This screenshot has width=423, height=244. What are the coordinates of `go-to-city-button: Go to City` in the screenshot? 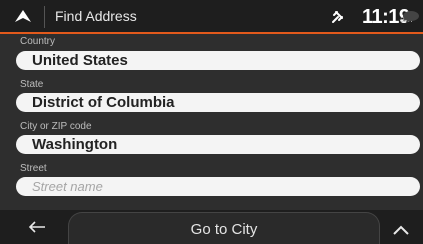 It's located at (224, 228).